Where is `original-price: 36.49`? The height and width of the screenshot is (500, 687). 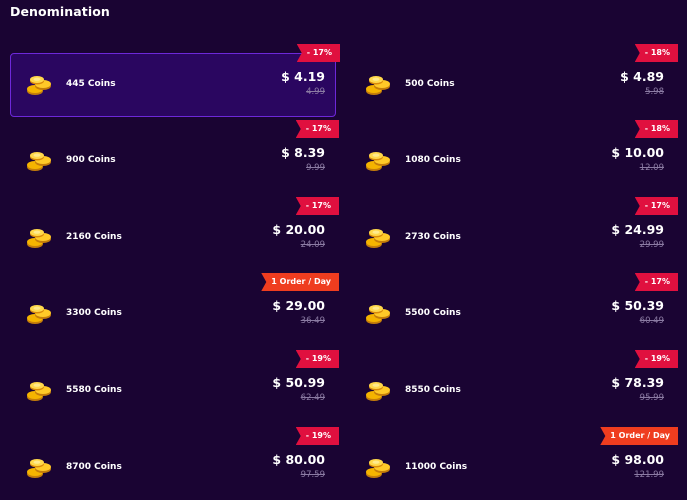 original-price: 36.49 is located at coordinates (312, 321).